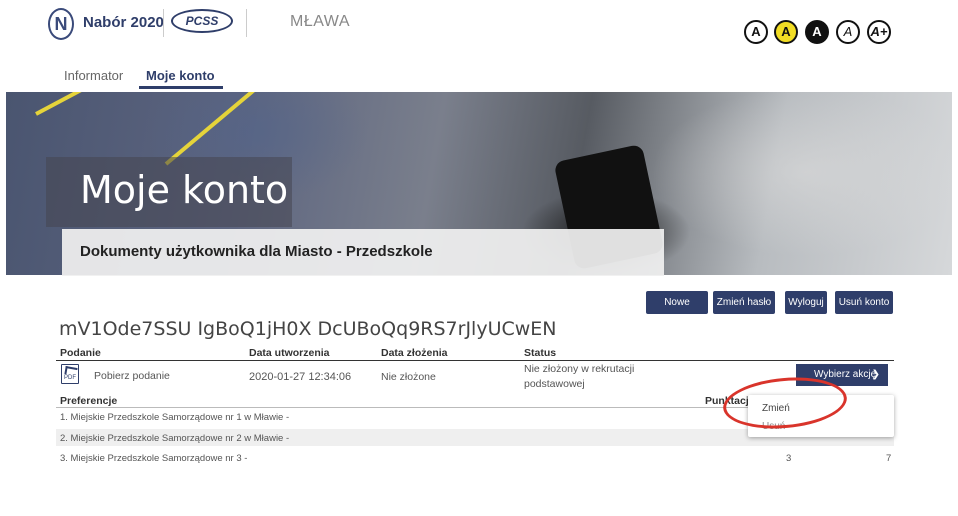 This screenshot has width=958, height=516. Describe the element at coordinates (408, 377) in the screenshot. I see `submitted-value: Nie złożone` at that location.